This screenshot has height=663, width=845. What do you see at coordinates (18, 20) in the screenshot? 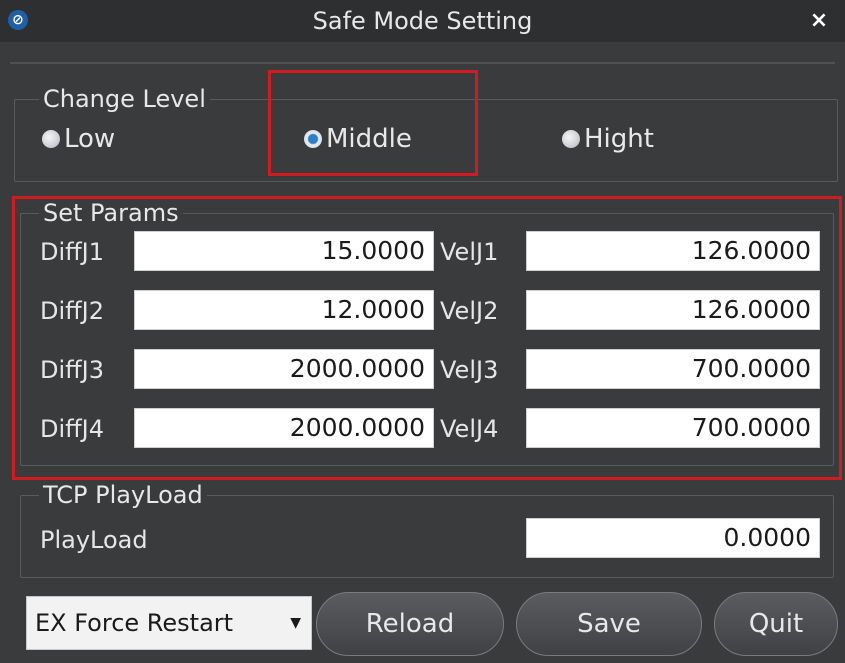
I see `app-logo-icon: ⊘` at bounding box center [18, 20].